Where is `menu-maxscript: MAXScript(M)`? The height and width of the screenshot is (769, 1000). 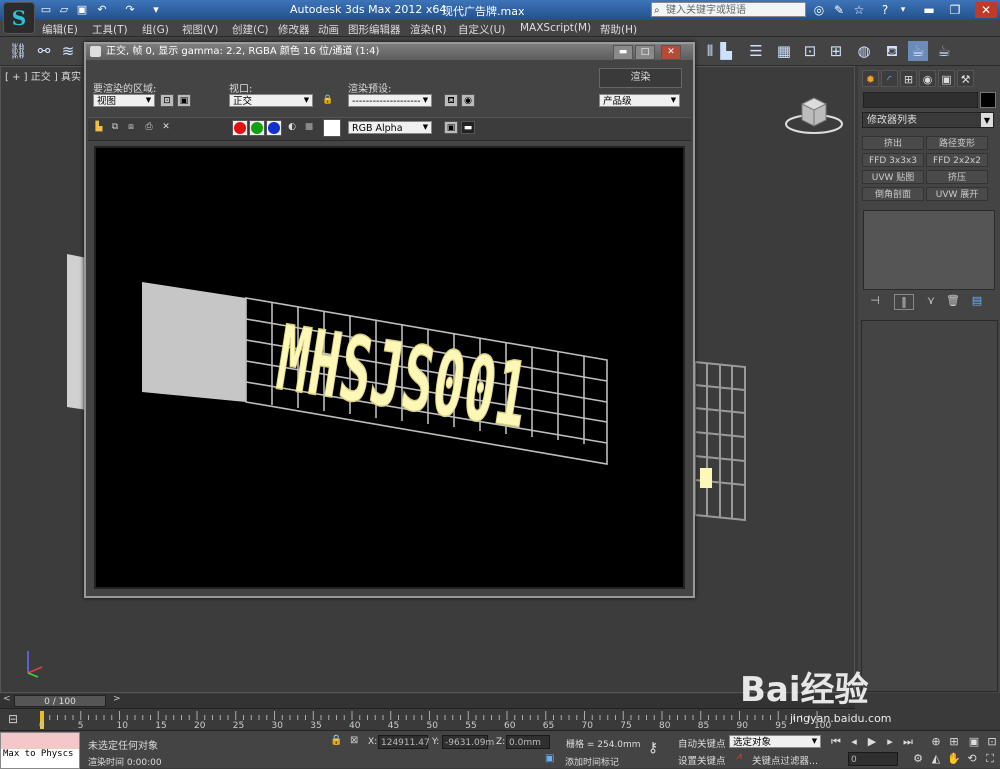 menu-maxscript: MAXScript(M) is located at coordinates (555, 28).